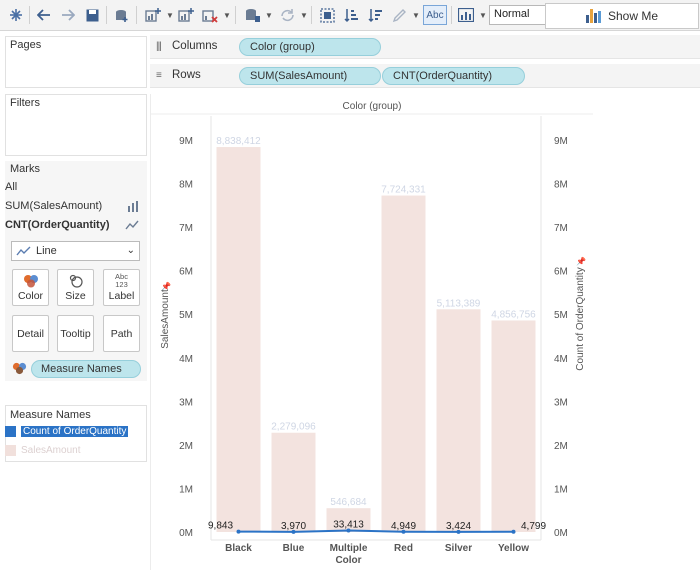 The height and width of the screenshot is (570, 700). What do you see at coordinates (282, 47) in the screenshot?
I see `pill-label: Color (group)` at bounding box center [282, 47].